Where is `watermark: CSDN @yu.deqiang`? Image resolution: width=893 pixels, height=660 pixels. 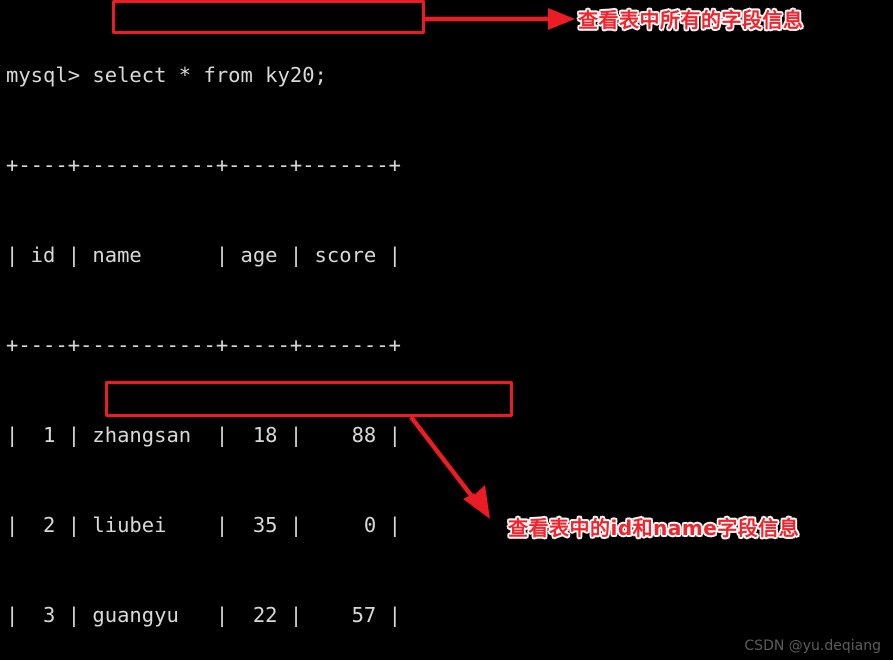
watermark: CSDN @yu.deqiang is located at coordinates (812, 646).